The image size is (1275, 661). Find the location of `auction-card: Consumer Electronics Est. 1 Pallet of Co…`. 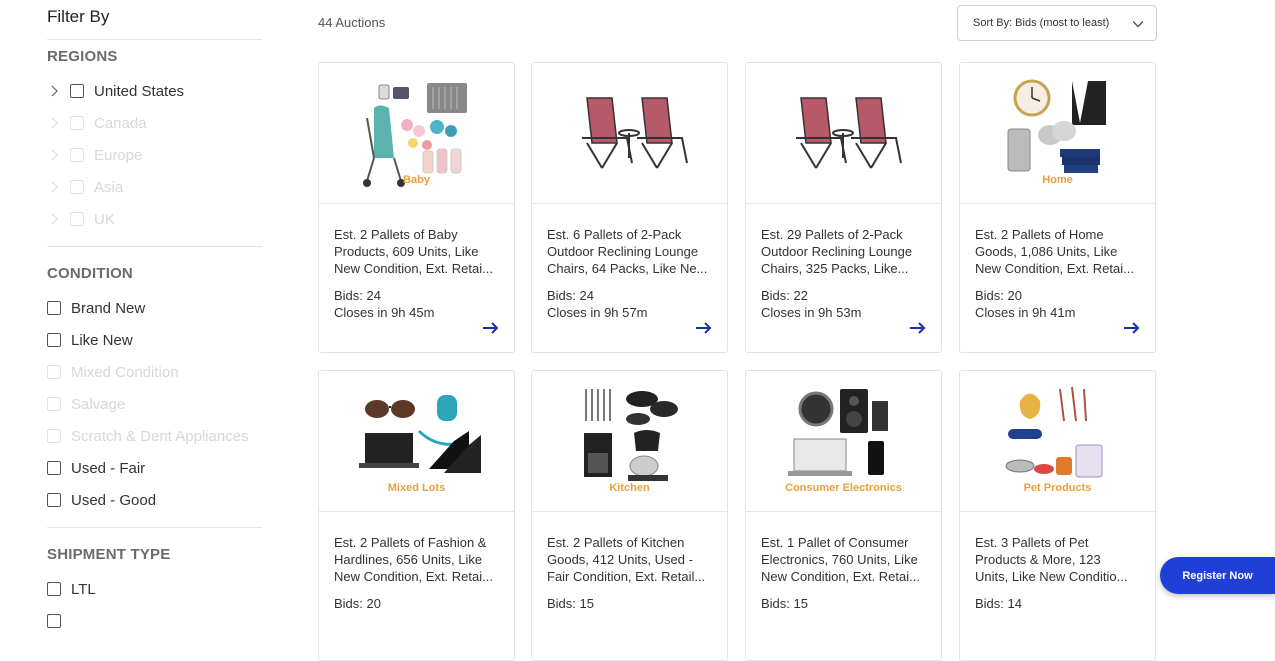

auction-card: Consumer Electronics Est. 1 Pallet of Co… is located at coordinates (843, 515).